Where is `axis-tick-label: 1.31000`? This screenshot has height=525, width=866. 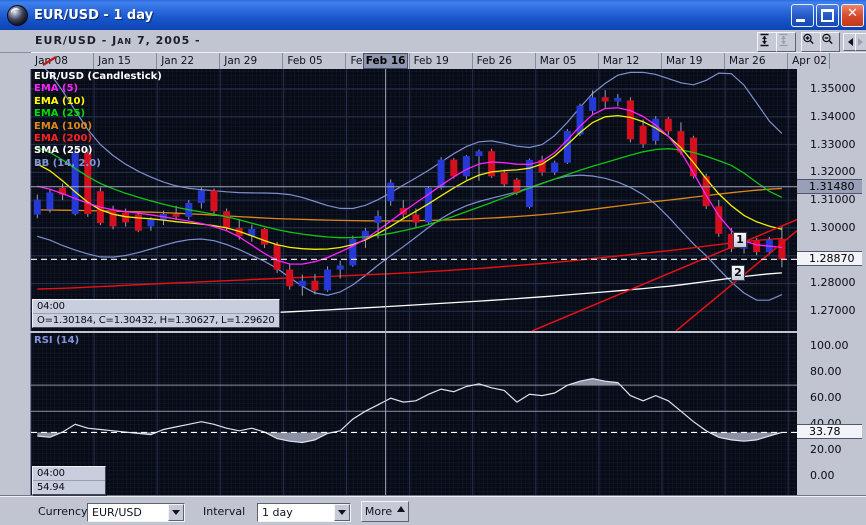 axis-tick-label: 1.31000 is located at coordinates (833, 200).